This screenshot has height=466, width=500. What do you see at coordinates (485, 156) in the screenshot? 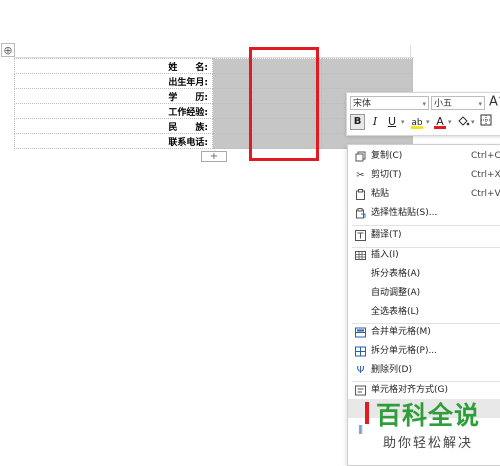
I see `menu-item-shortcut: Ctrl+C` at bounding box center [485, 156].